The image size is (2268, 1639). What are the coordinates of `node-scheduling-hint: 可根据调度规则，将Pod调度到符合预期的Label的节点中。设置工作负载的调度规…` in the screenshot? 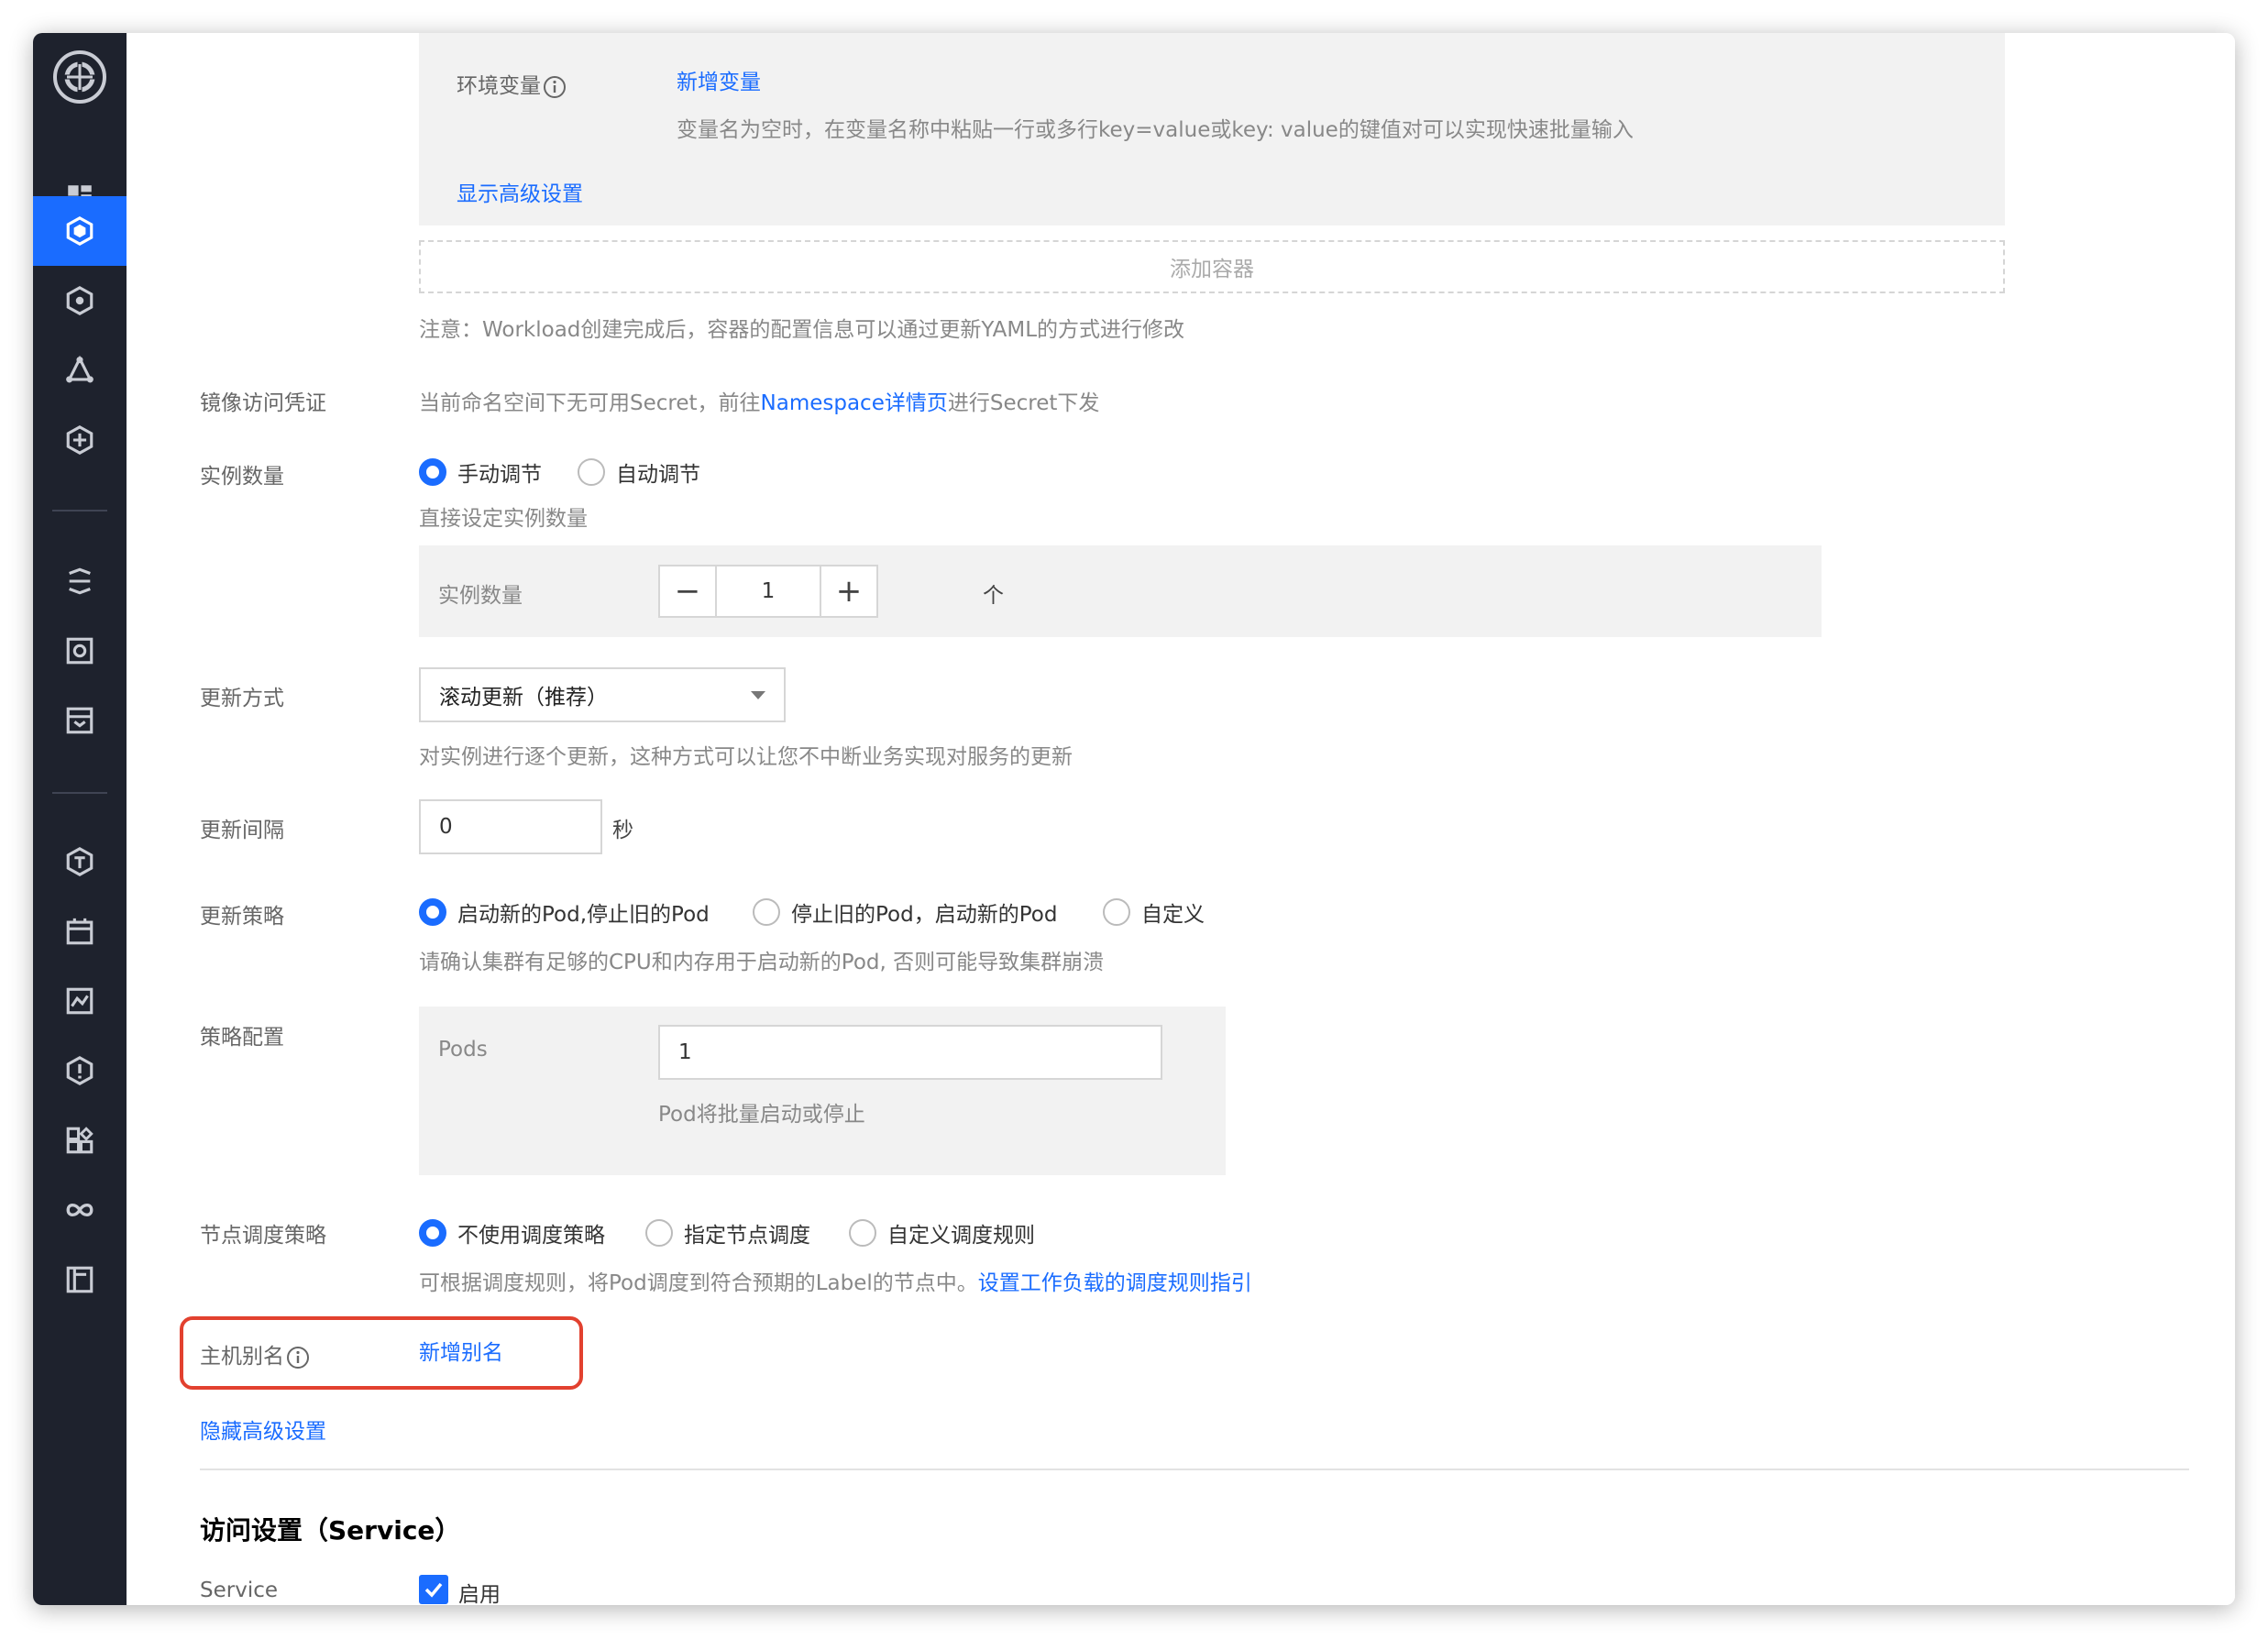 It's located at (835, 1280).